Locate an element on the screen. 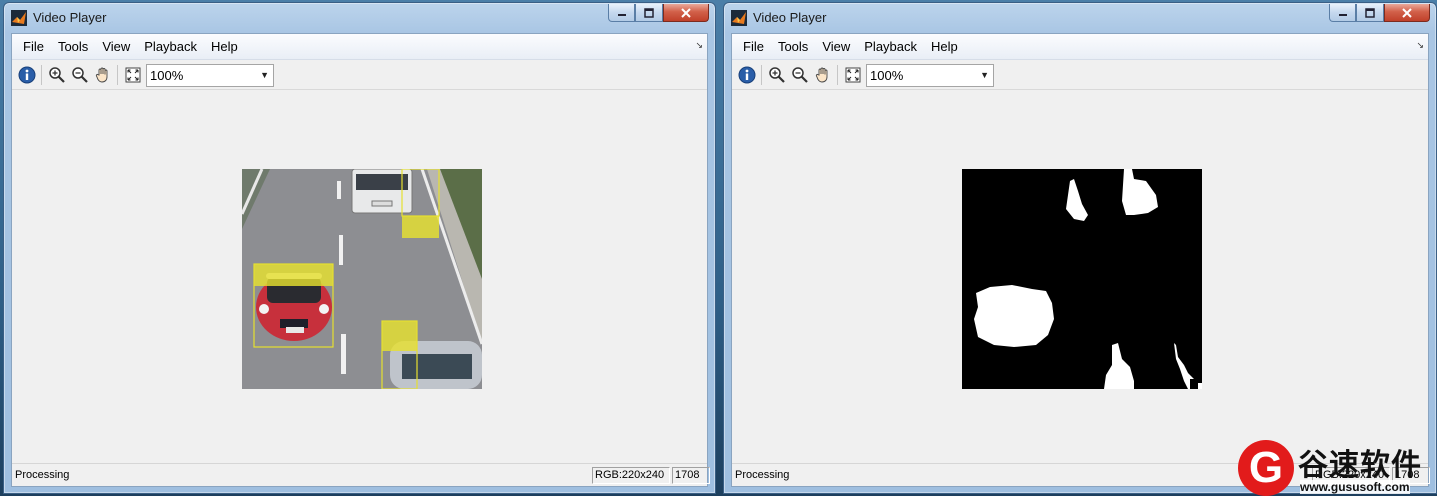  status-resolution: RGB:220x240 is located at coordinates (631, 475).